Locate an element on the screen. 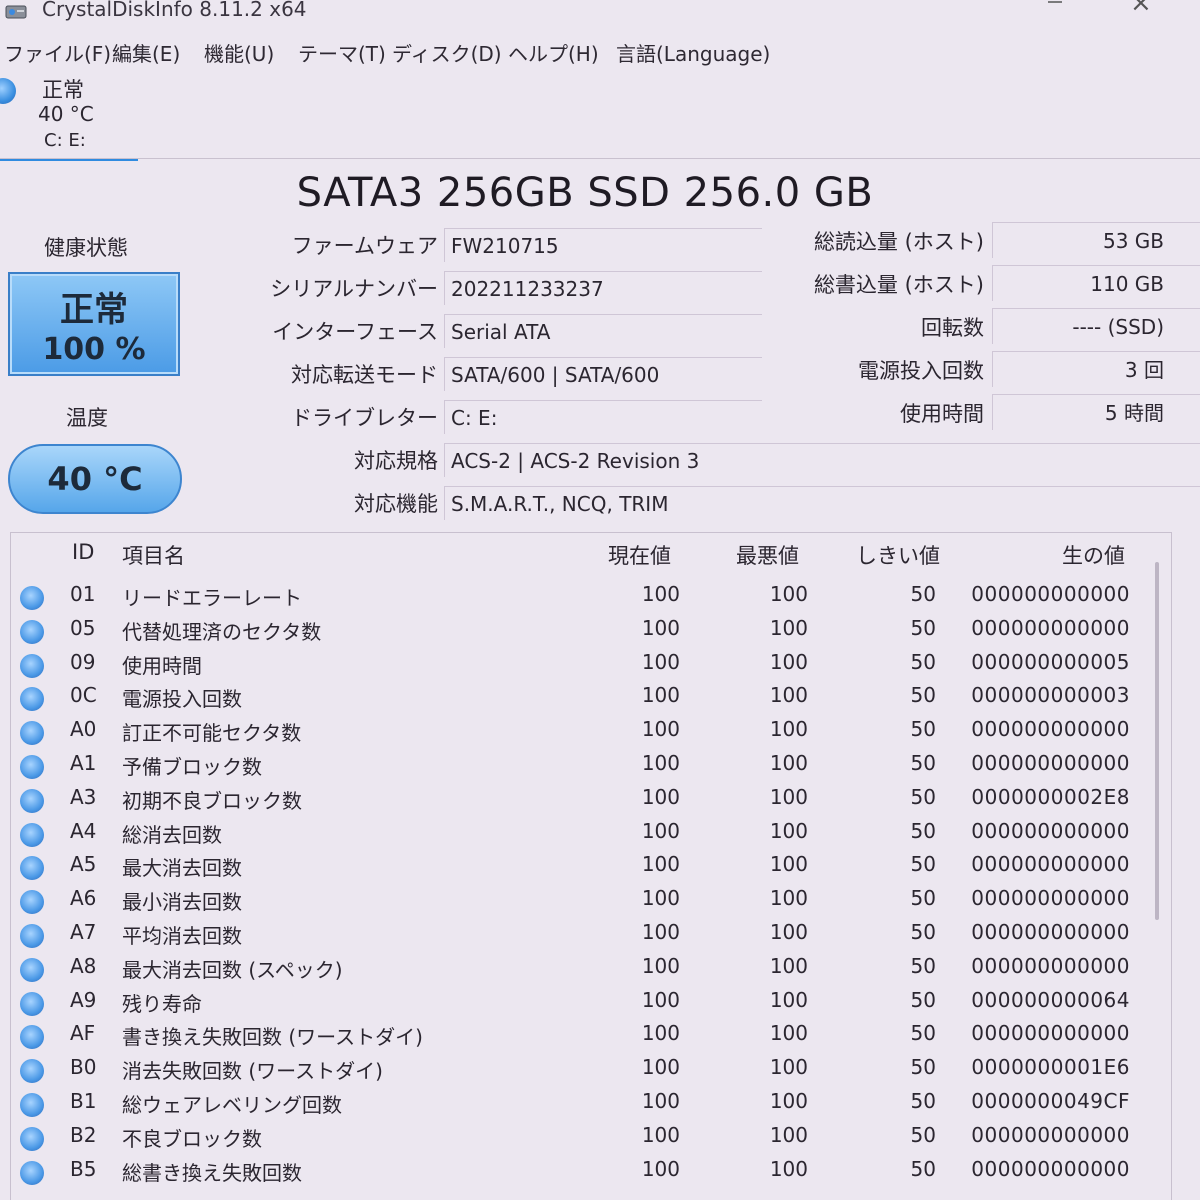  app-icon is located at coordinates (17, 11).